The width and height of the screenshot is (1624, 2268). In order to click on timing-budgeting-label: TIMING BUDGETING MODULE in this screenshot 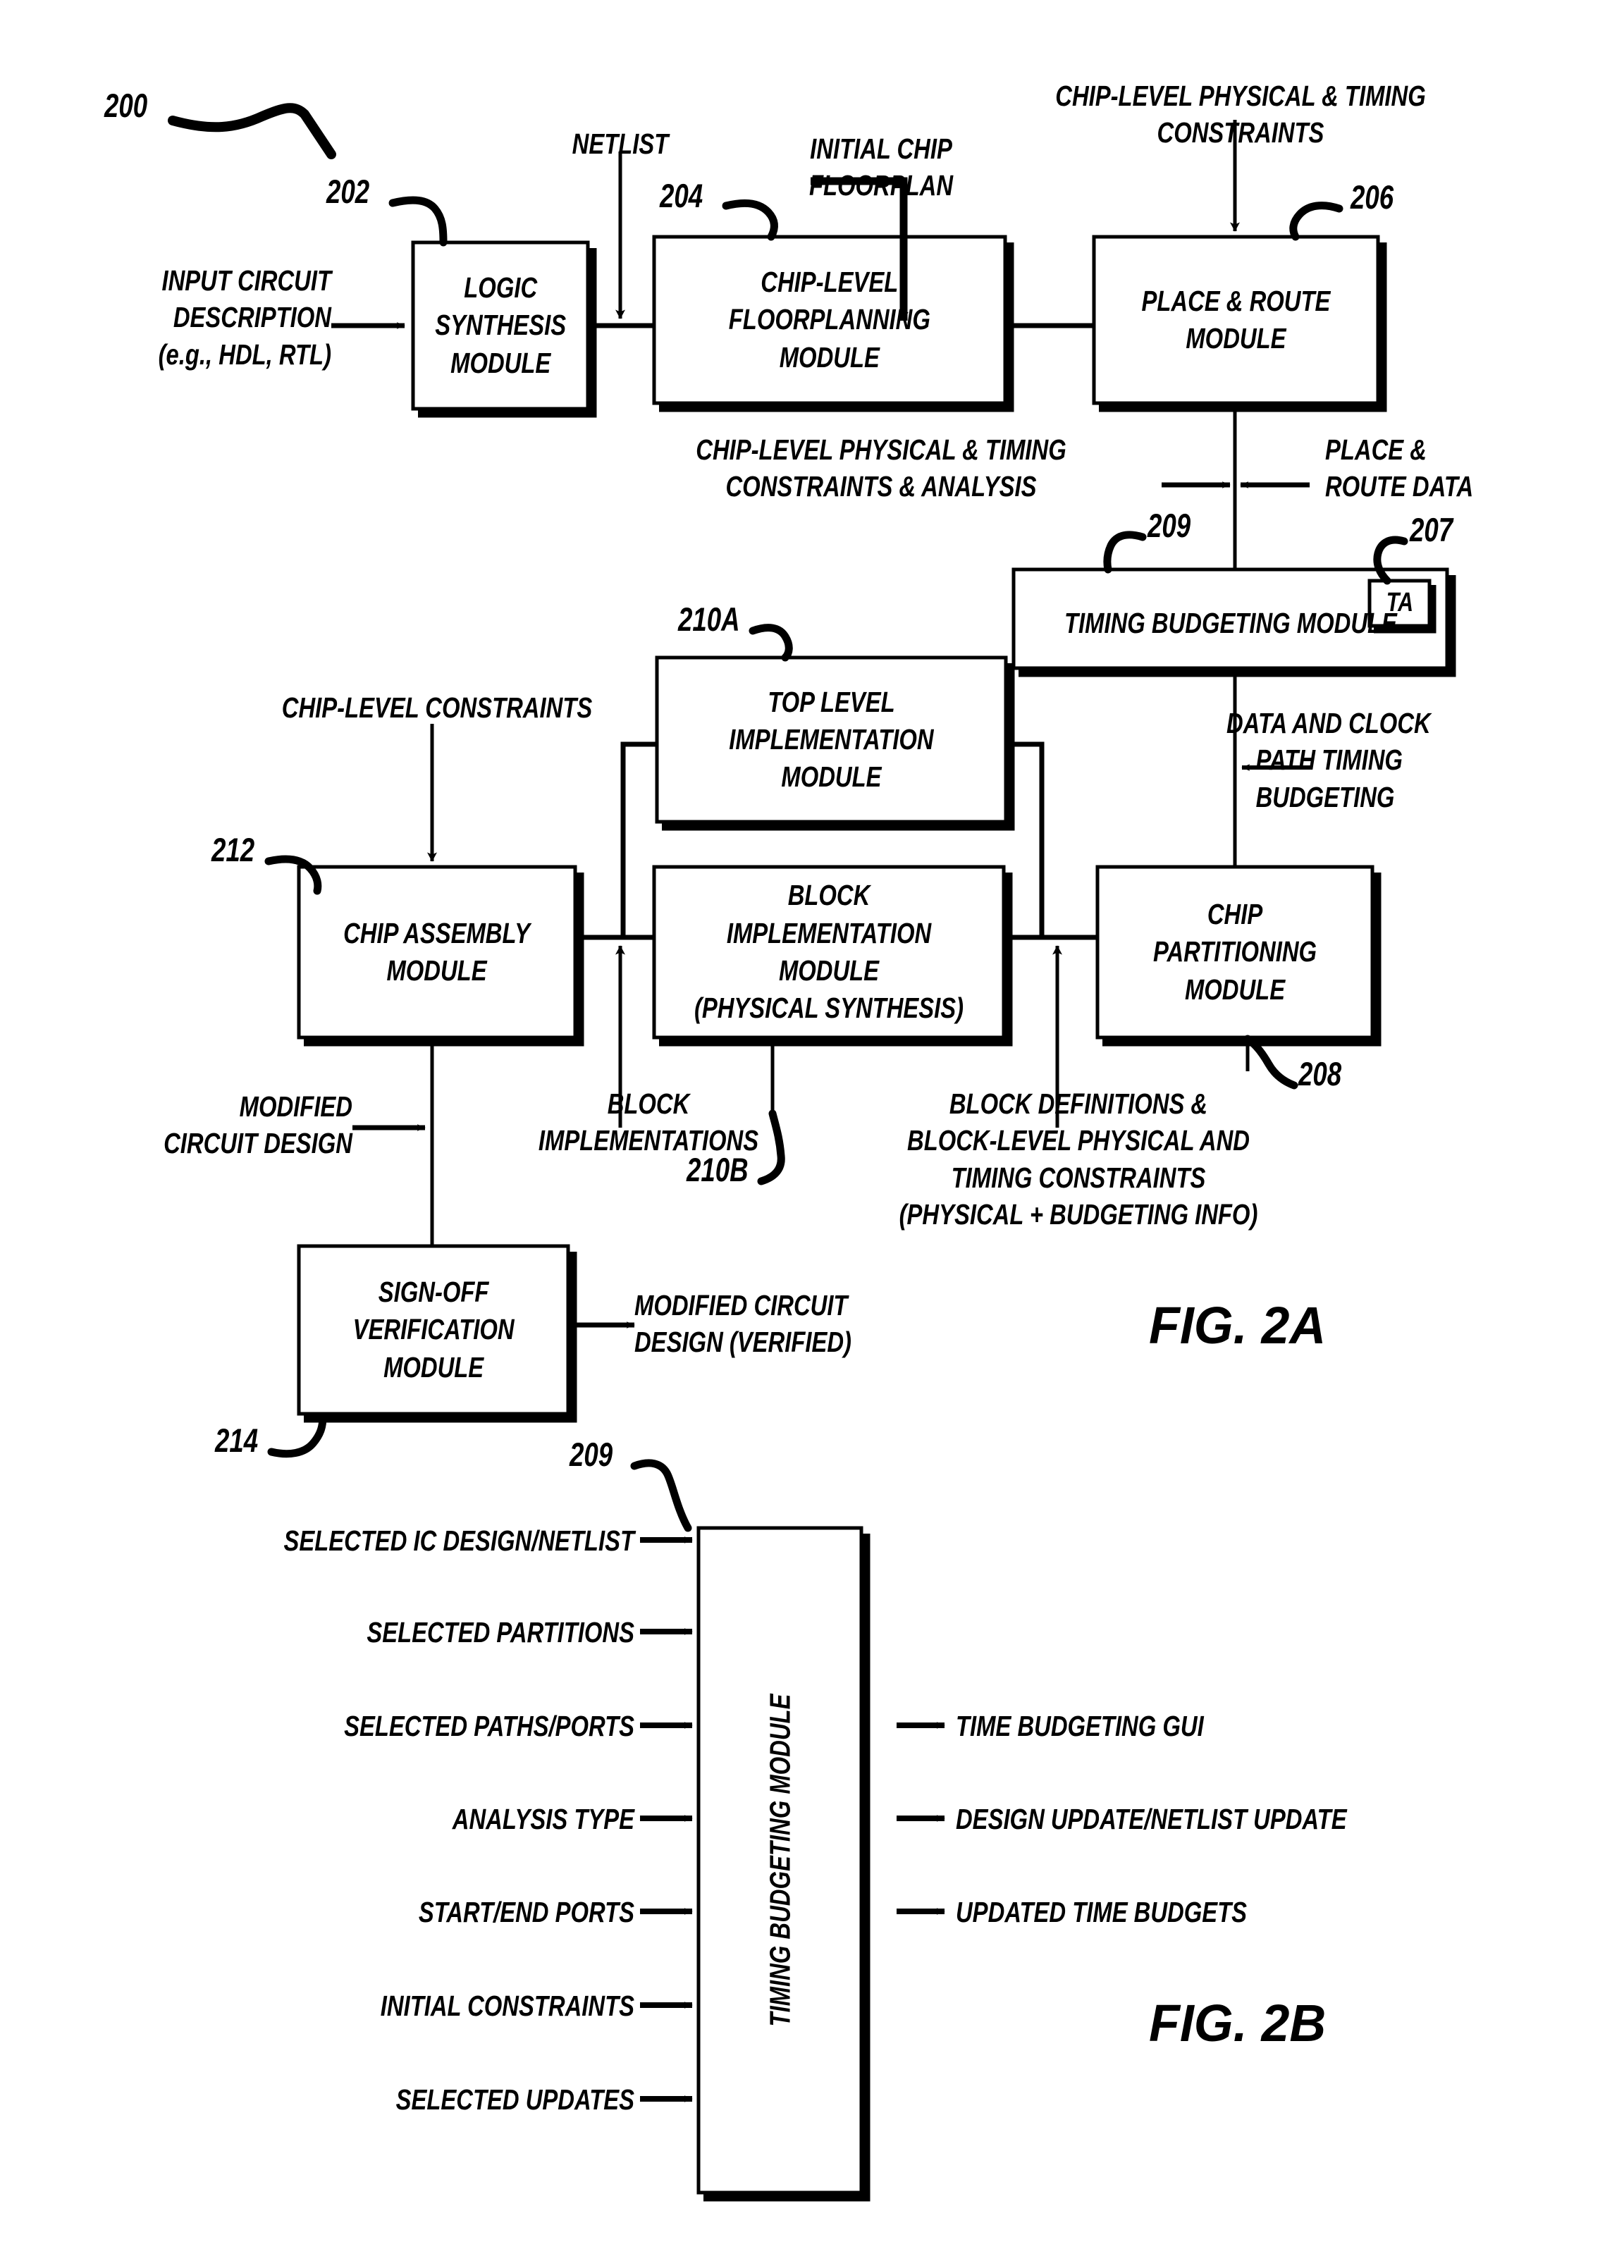, I will do `click(1230, 623)`.